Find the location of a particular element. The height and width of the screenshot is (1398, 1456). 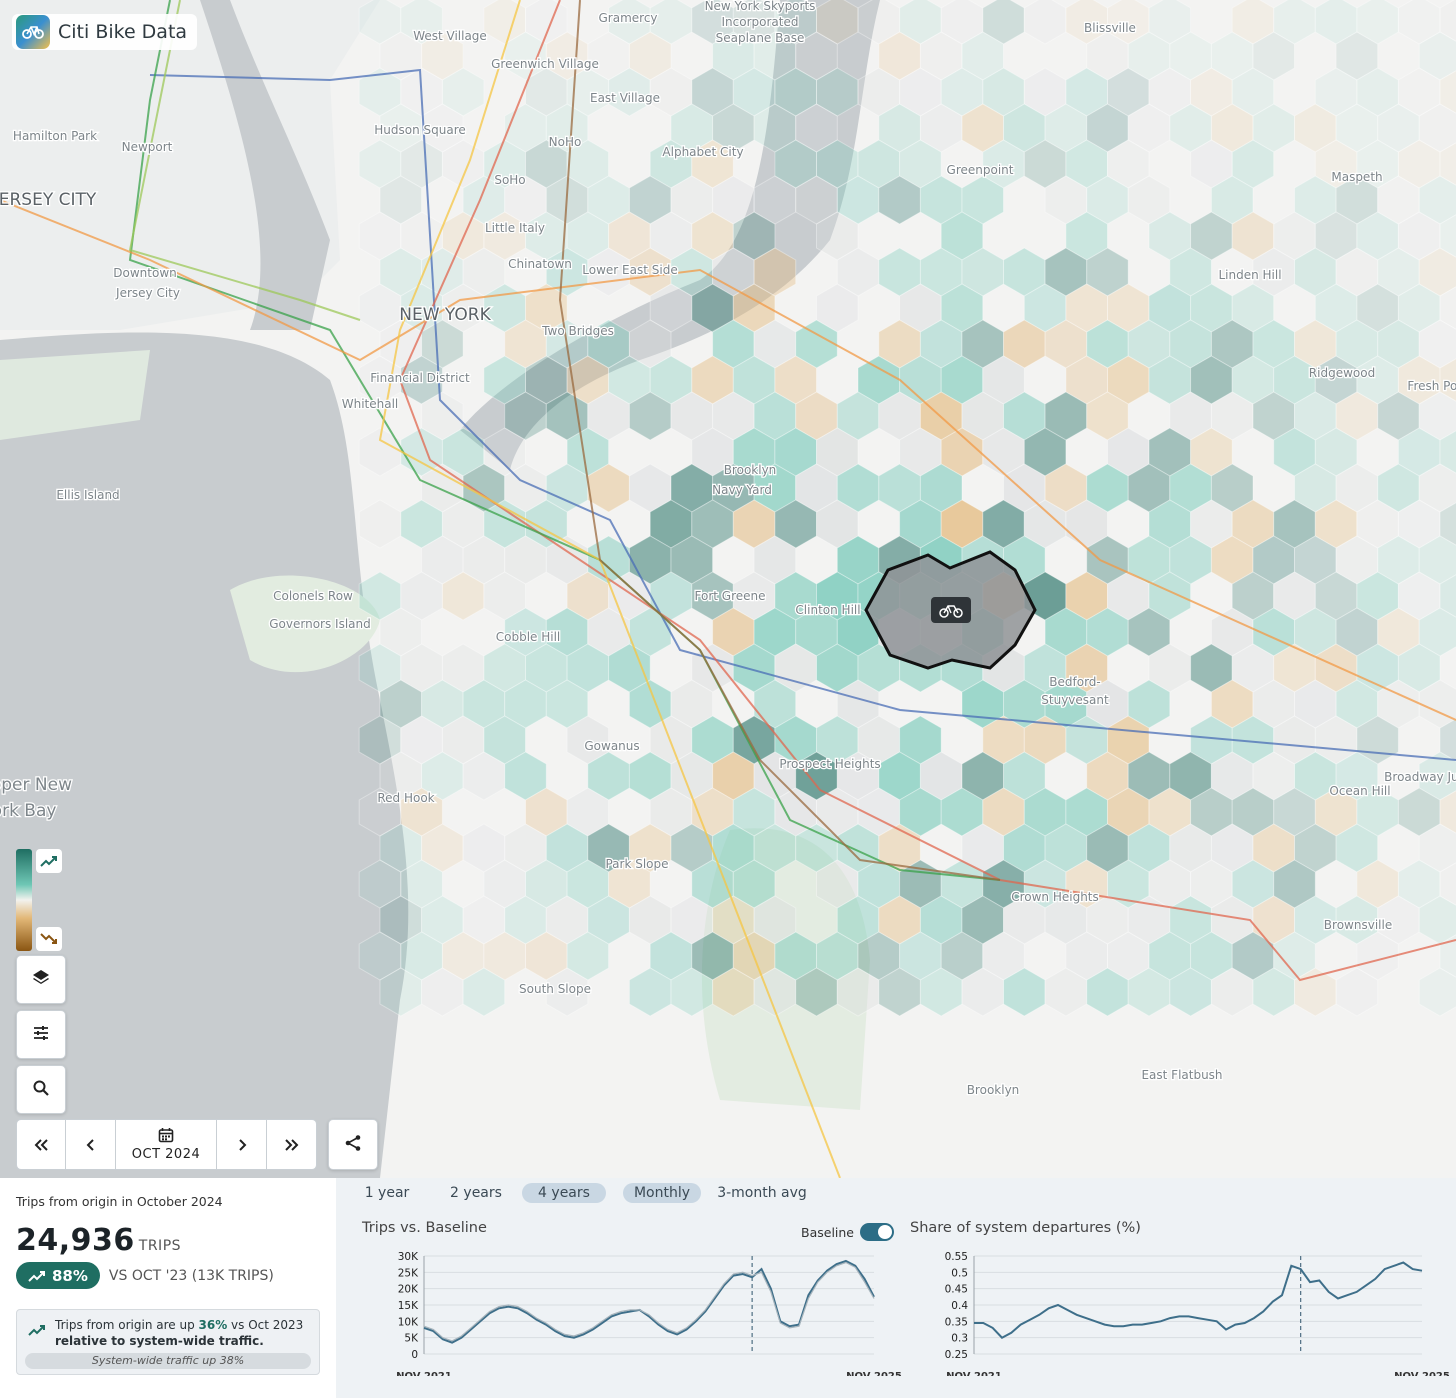

trending-up-icon is located at coordinates (36, 1330).